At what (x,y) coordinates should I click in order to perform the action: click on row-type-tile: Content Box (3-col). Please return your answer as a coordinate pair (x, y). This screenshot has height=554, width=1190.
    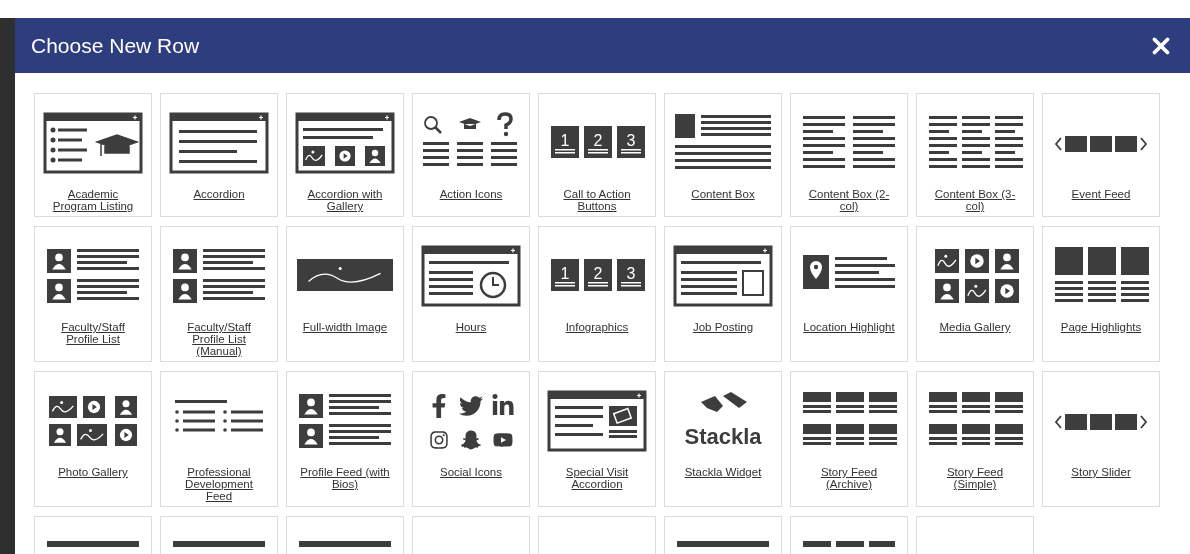
    Looking at the image, I should click on (975, 155).